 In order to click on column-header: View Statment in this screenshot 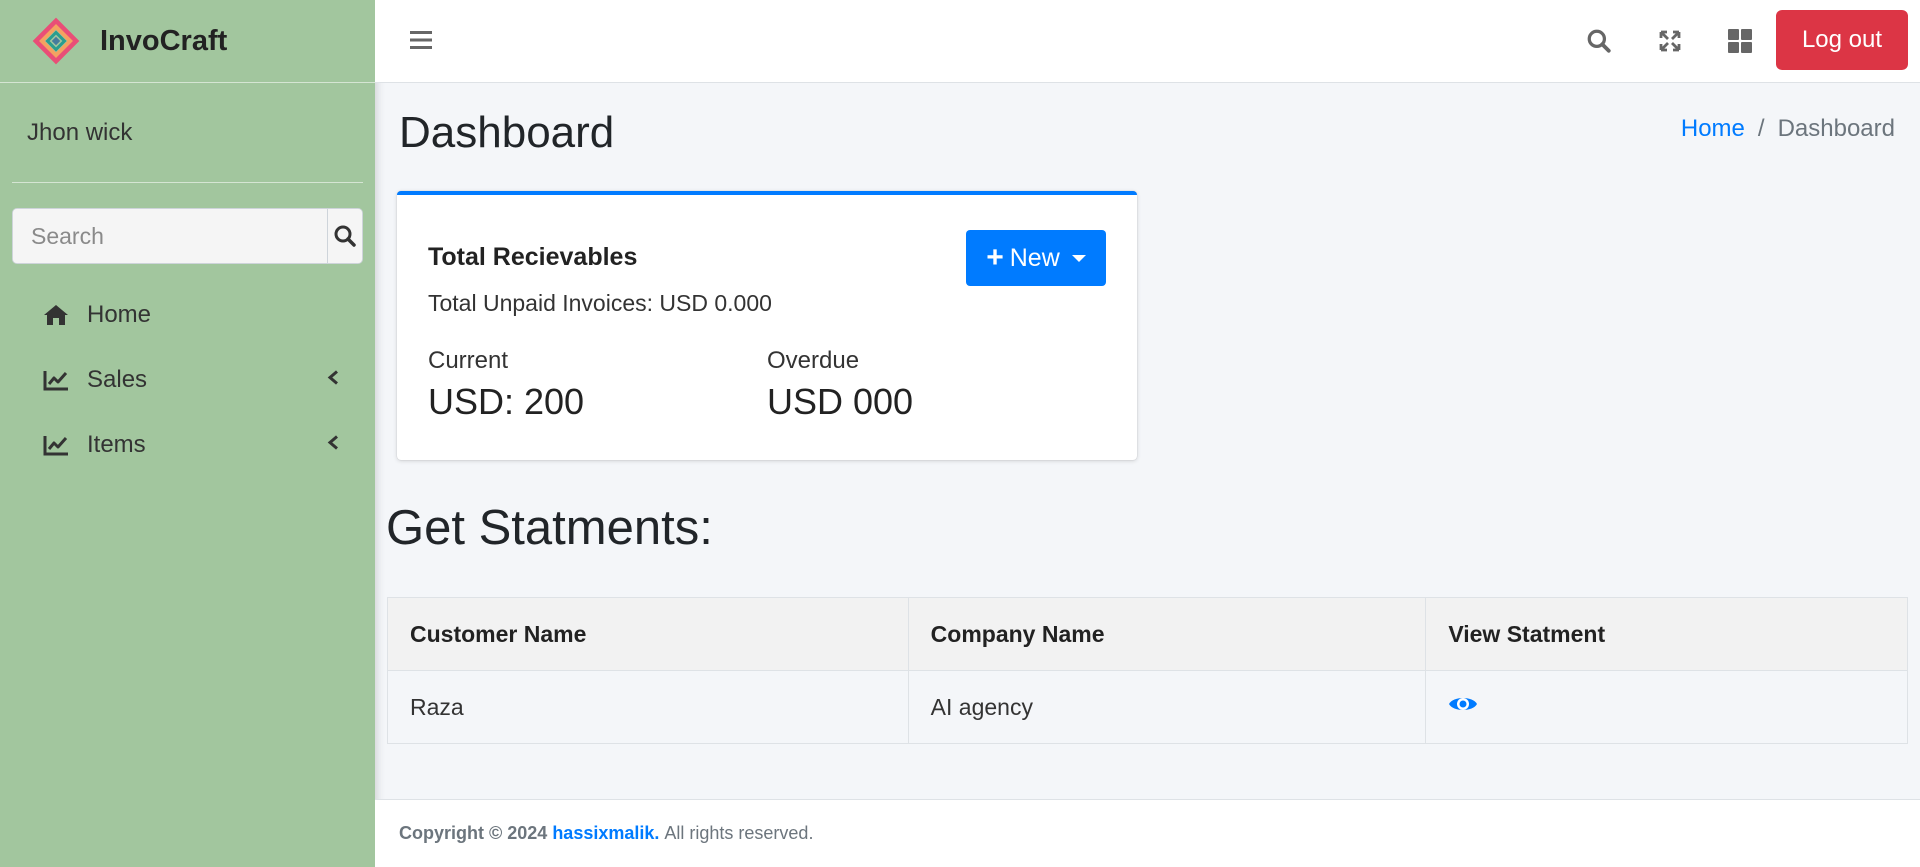, I will do `click(1666, 634)`.